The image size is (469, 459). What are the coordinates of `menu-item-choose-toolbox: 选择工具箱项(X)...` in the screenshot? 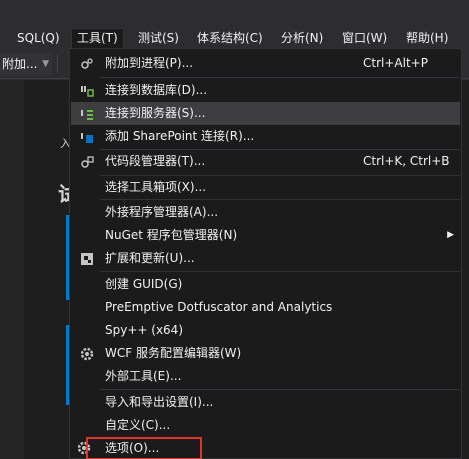 It's located at (265, 187).